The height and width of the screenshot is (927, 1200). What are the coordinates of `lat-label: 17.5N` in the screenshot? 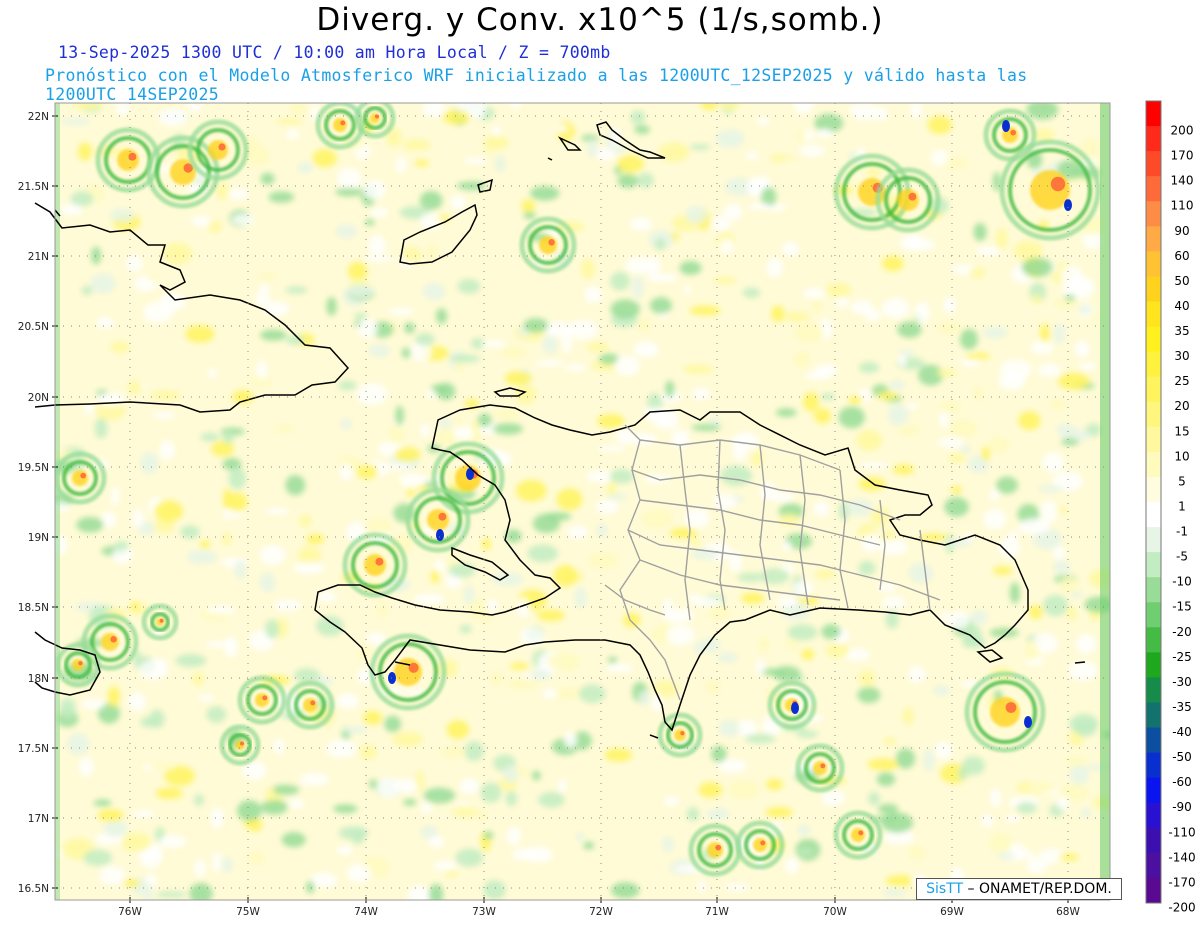 It's located at (33, 749).